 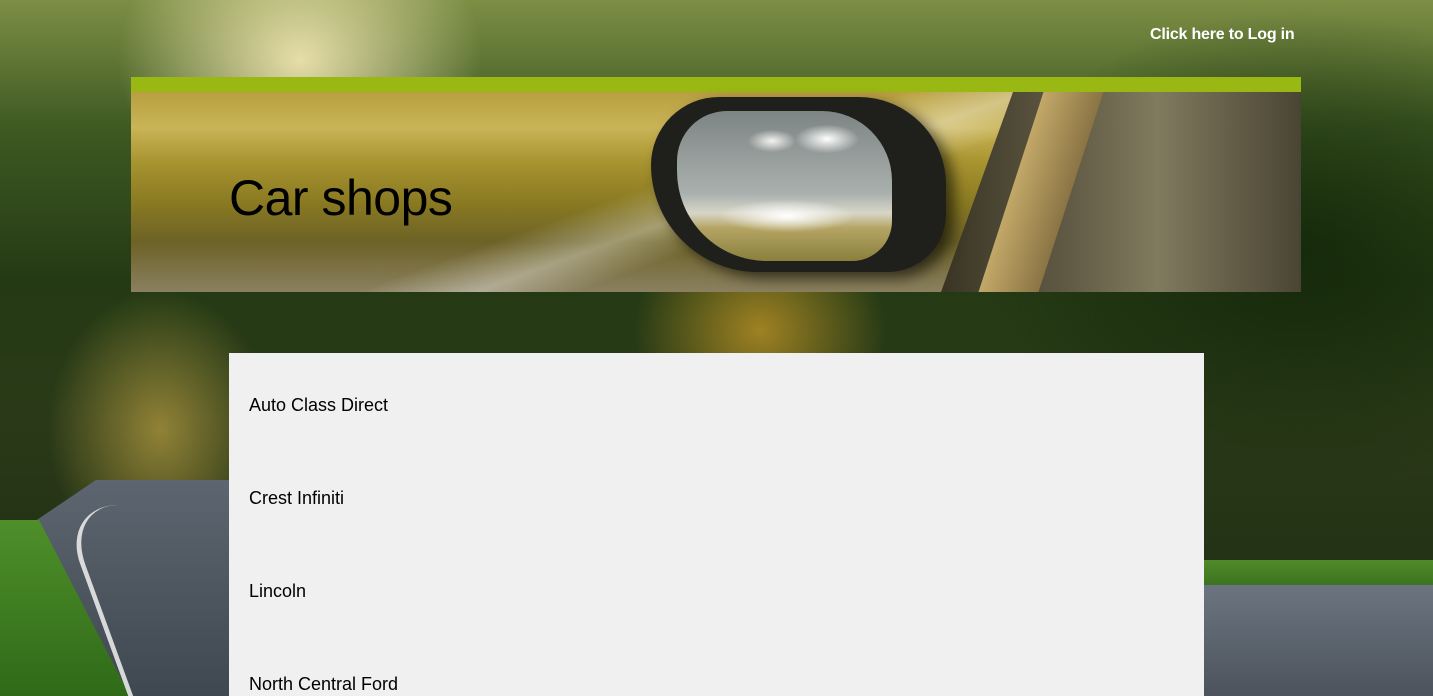 What do you see at coordinates (323, 684) in the screenshot?
I see `shop-item: North Central Ford` at bounding box center [323, 684].